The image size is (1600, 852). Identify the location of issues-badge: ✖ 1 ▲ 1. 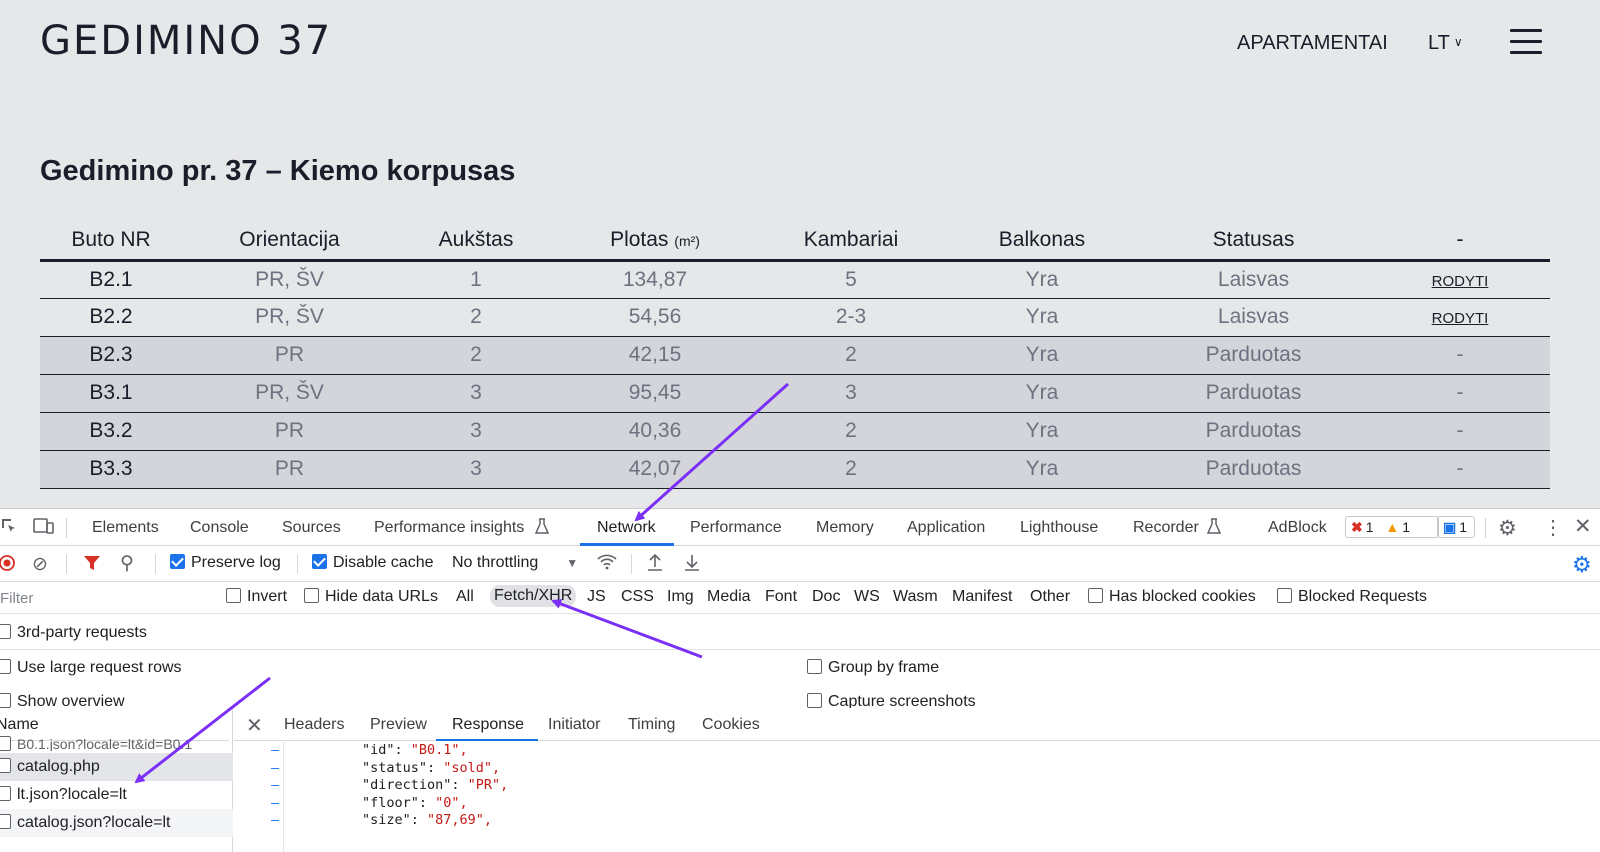
(1392, 527).